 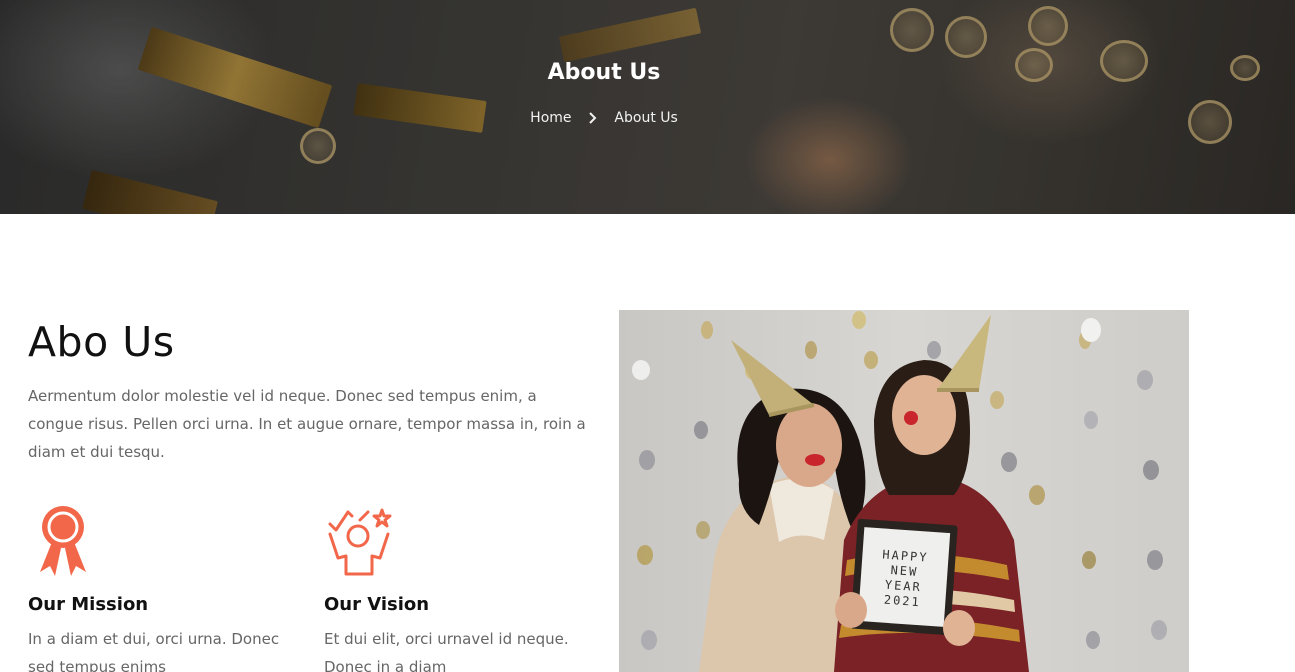 What do you see at coordinates (550, 118) in the screenshot?
I see `breadcrumb-home-link: Home` at bounding box center [550, 118].